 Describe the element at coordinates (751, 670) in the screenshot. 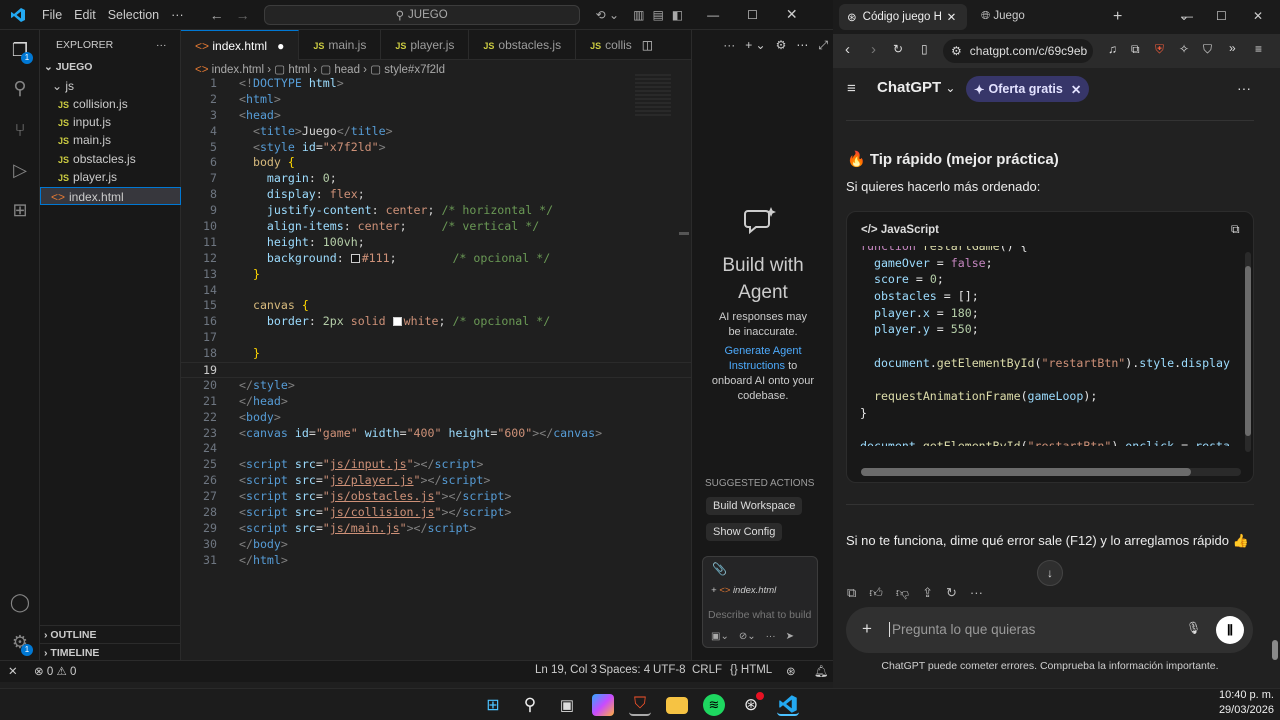

I see `language-mode: {} HTML` at that location.